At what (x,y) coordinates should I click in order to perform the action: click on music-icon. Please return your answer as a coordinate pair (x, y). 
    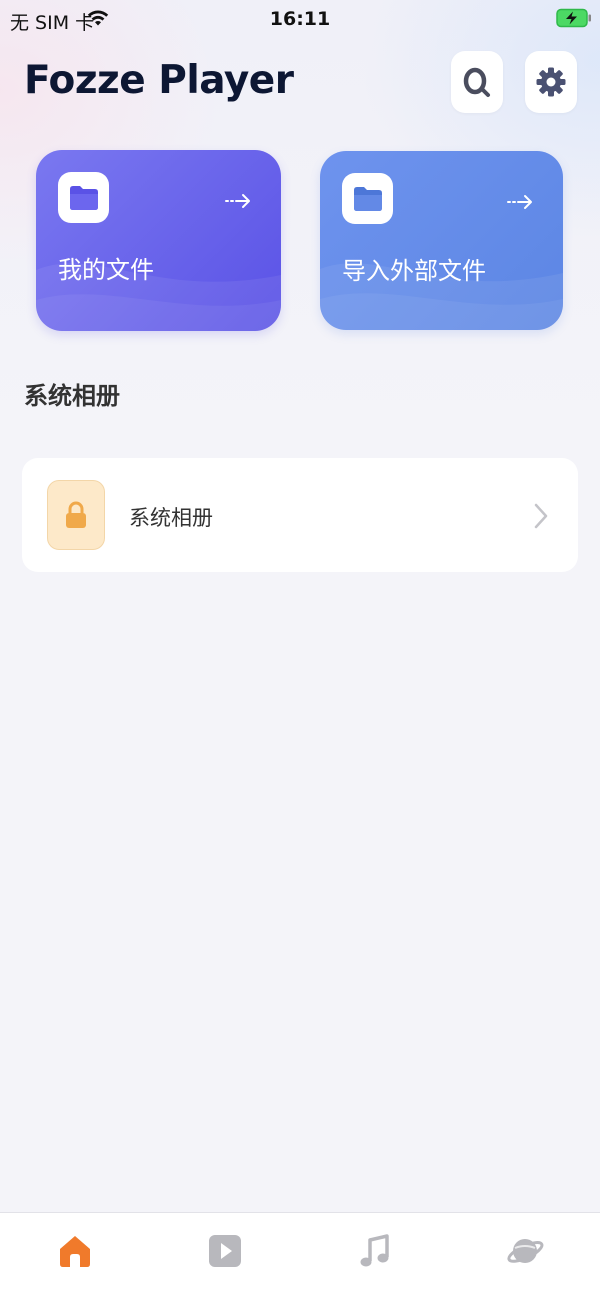
    Looking at the image, I should click on (374, 1249).